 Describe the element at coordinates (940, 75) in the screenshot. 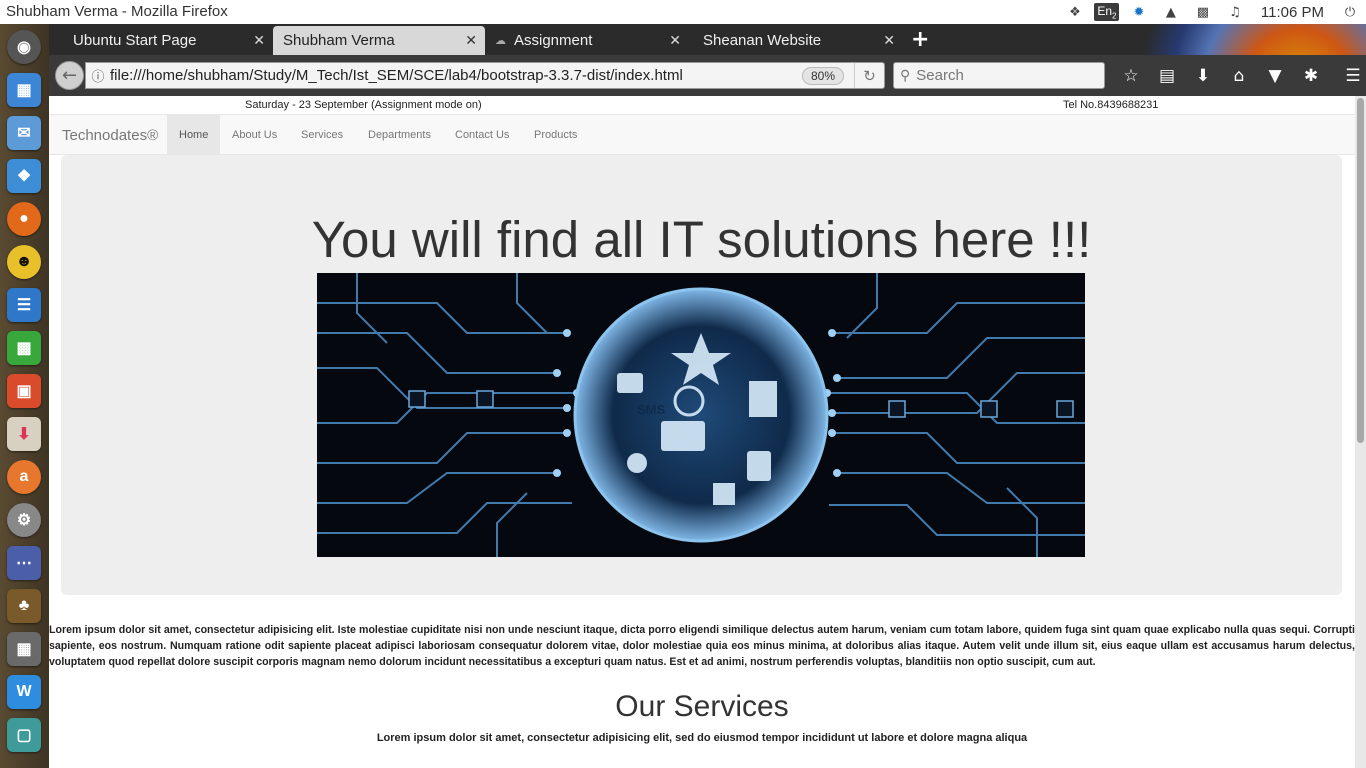

I see `search-placeholder: Search` at that location.